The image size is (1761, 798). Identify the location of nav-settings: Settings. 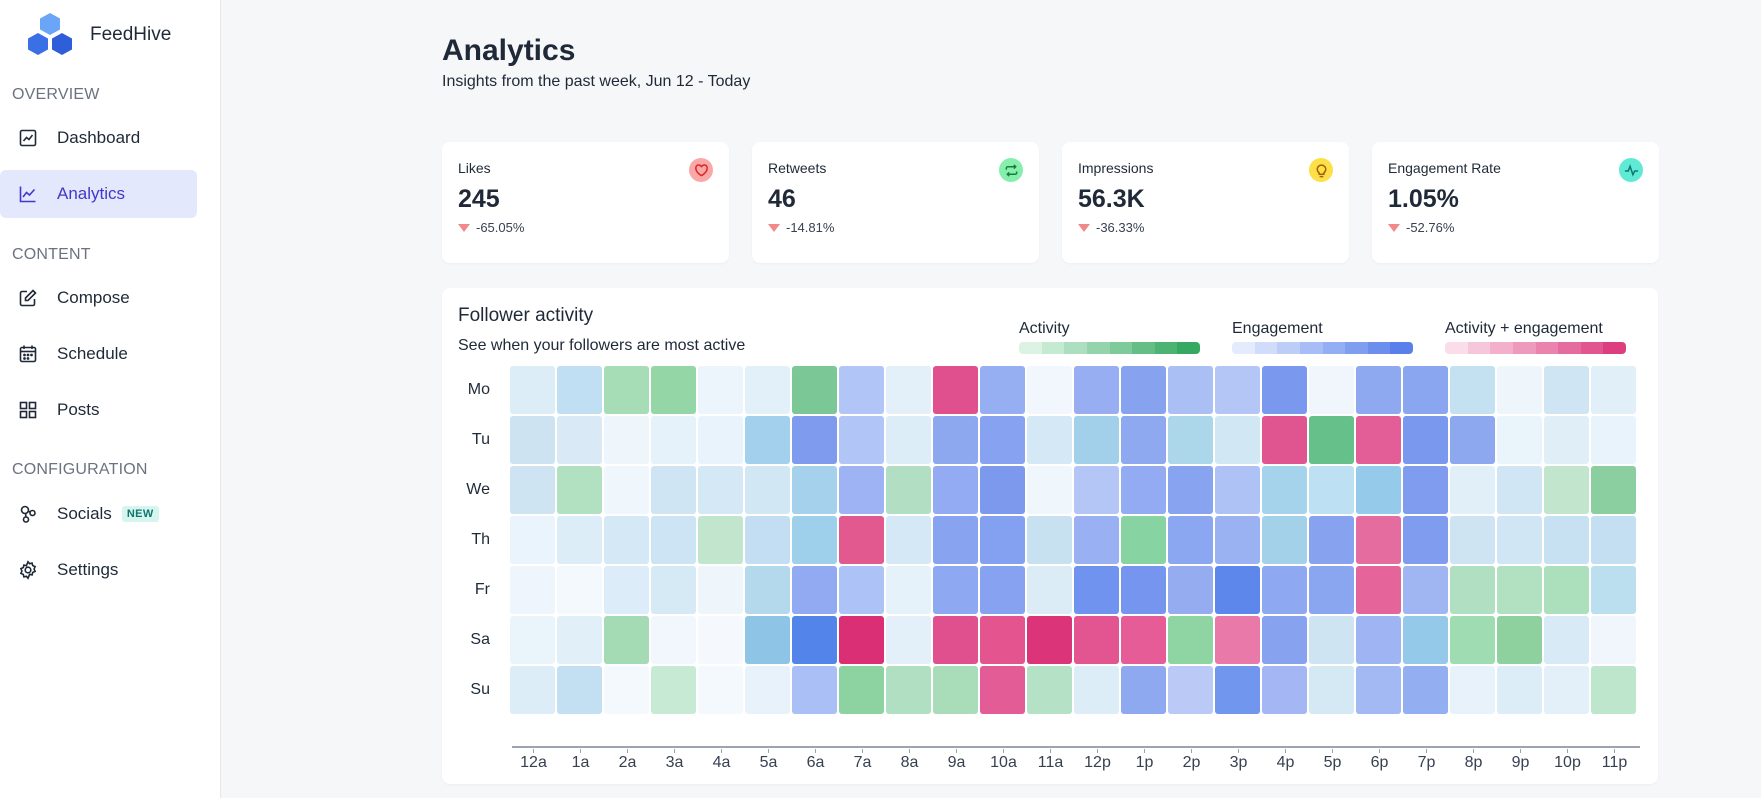
(98, 570).